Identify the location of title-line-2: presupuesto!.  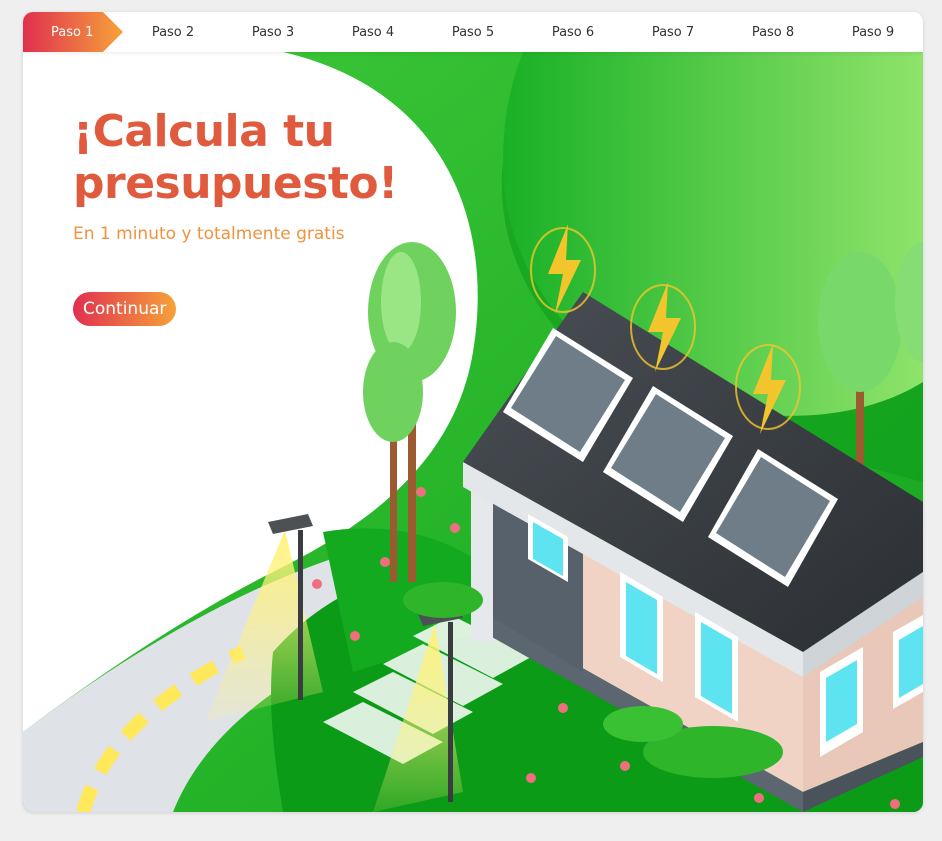
(235, 183).